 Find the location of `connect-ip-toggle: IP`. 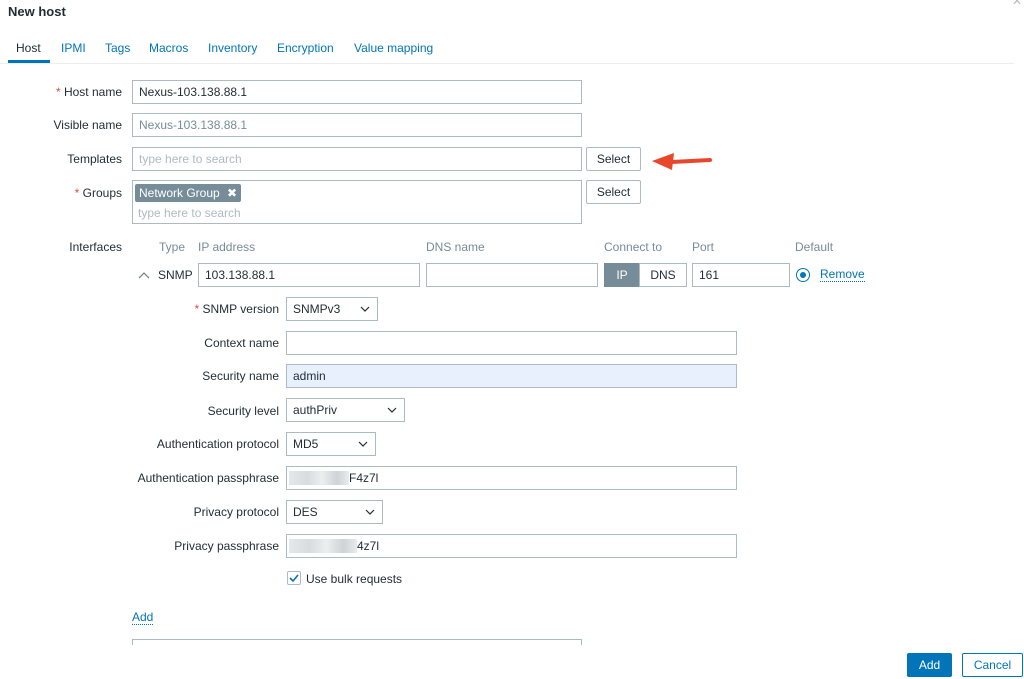

connect-ip-toggle: IP is located at coordinates (622, 275).